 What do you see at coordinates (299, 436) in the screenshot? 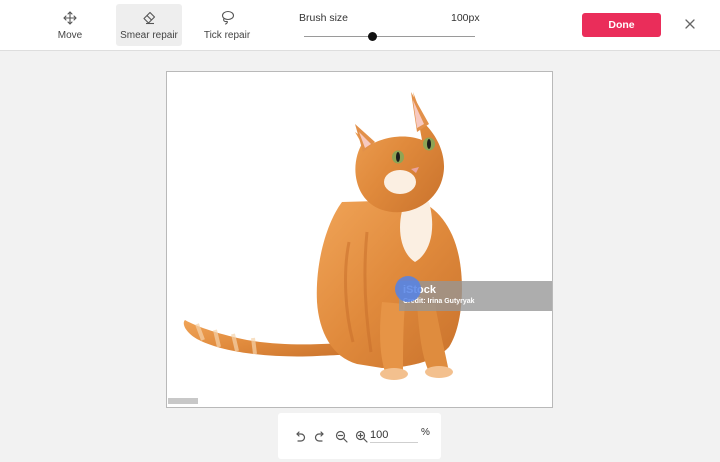
I see `undo-icon` at bounding box center [299, 436].